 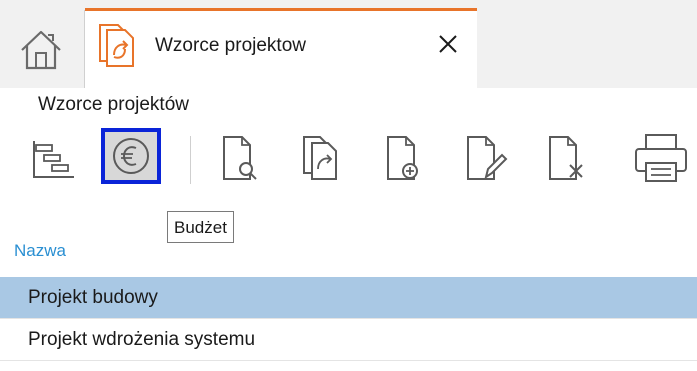 I want to click on delete-button, so click(x=566, y=159).